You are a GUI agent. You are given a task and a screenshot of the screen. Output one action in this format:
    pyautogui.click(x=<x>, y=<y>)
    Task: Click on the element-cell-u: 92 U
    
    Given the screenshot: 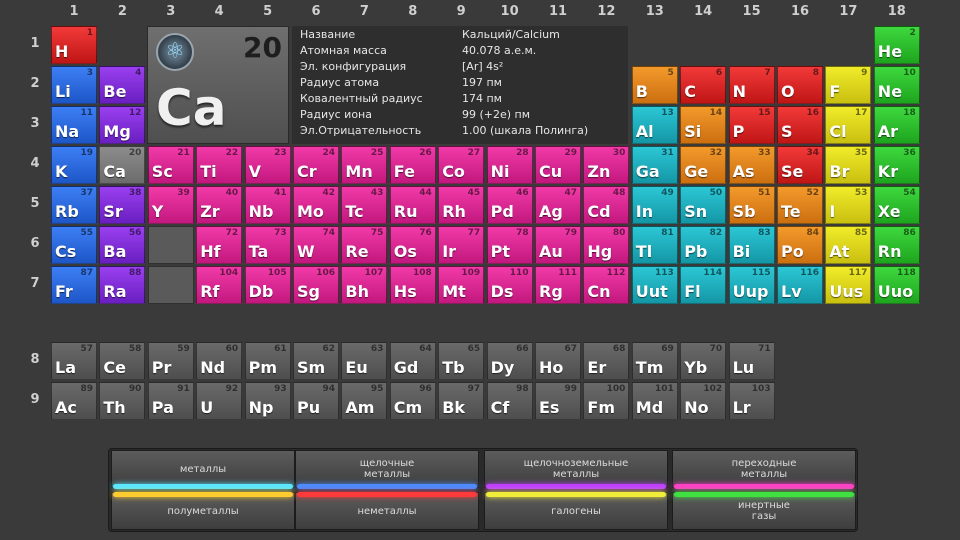 What is the action you would take?
    pyautogui.click(x=219, y=401)
    